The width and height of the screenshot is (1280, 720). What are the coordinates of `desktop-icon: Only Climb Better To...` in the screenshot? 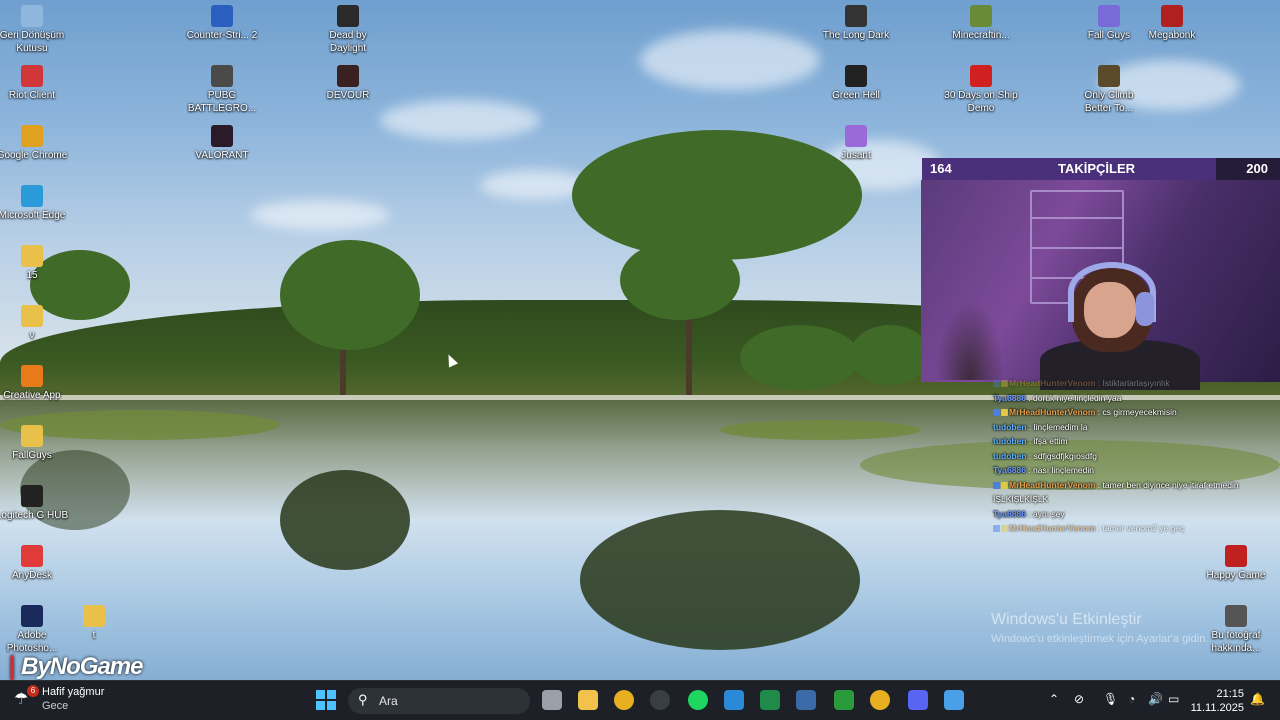 It's located at (1109, 90).